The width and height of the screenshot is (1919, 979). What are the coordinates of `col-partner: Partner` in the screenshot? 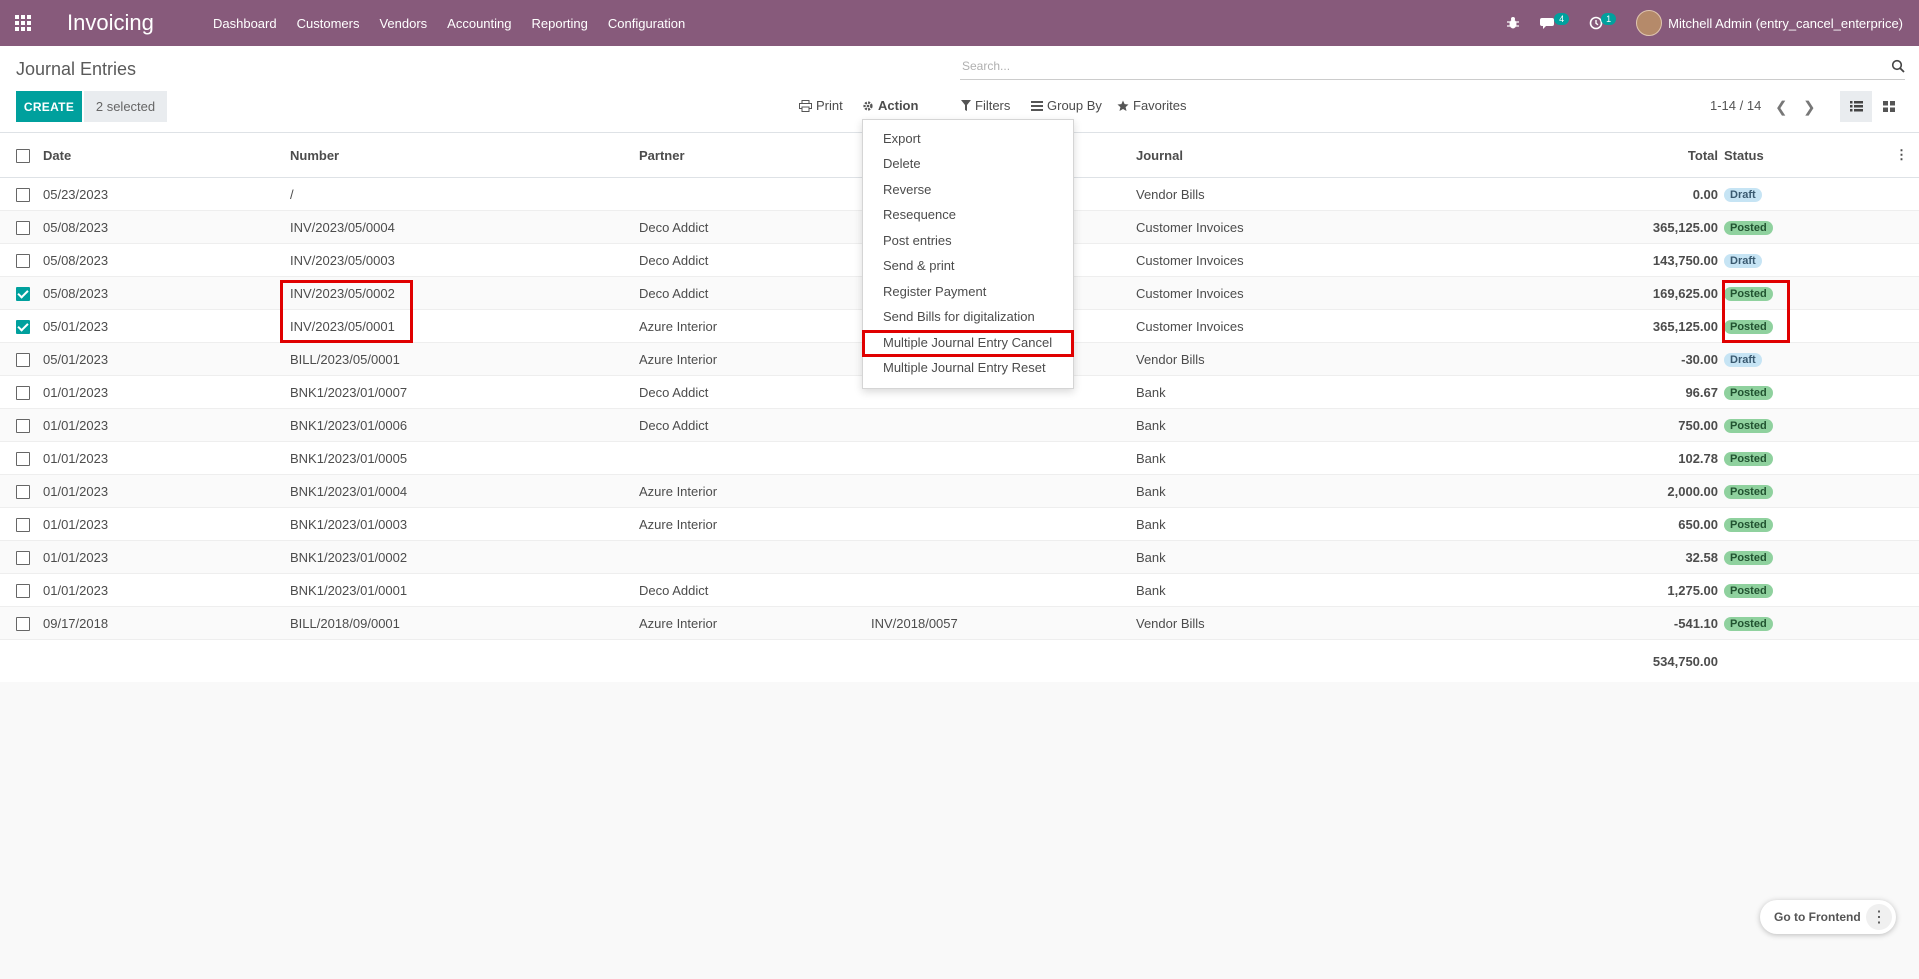 It's located at (755, 155).